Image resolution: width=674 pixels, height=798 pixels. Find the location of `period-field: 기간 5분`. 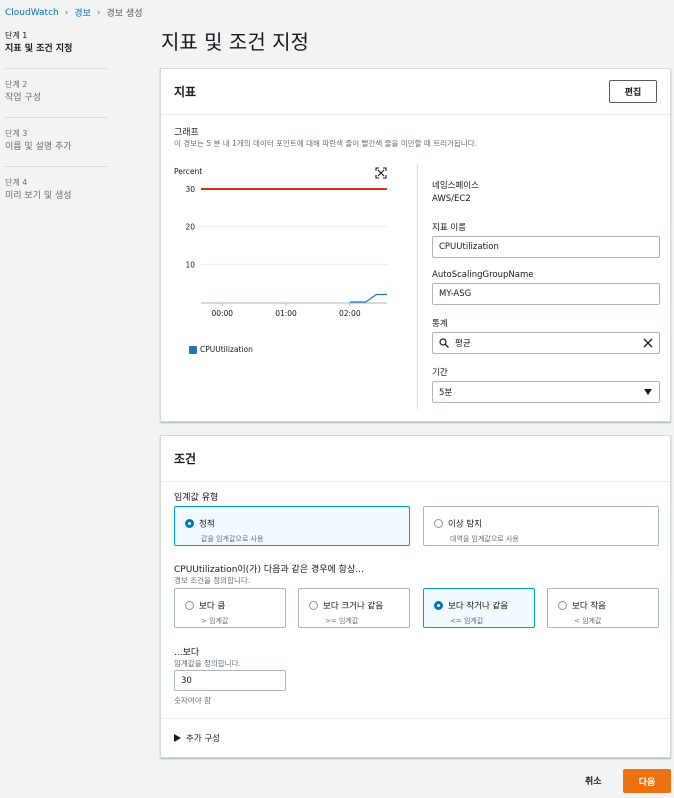

period-field: 기간 5분 is located at coordinates (546, 384).